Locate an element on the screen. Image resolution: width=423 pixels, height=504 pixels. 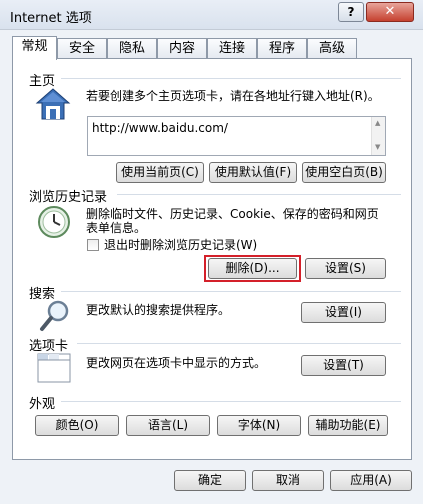
tabs-group-title: 选项卡 is located at coordinates (49, 346).